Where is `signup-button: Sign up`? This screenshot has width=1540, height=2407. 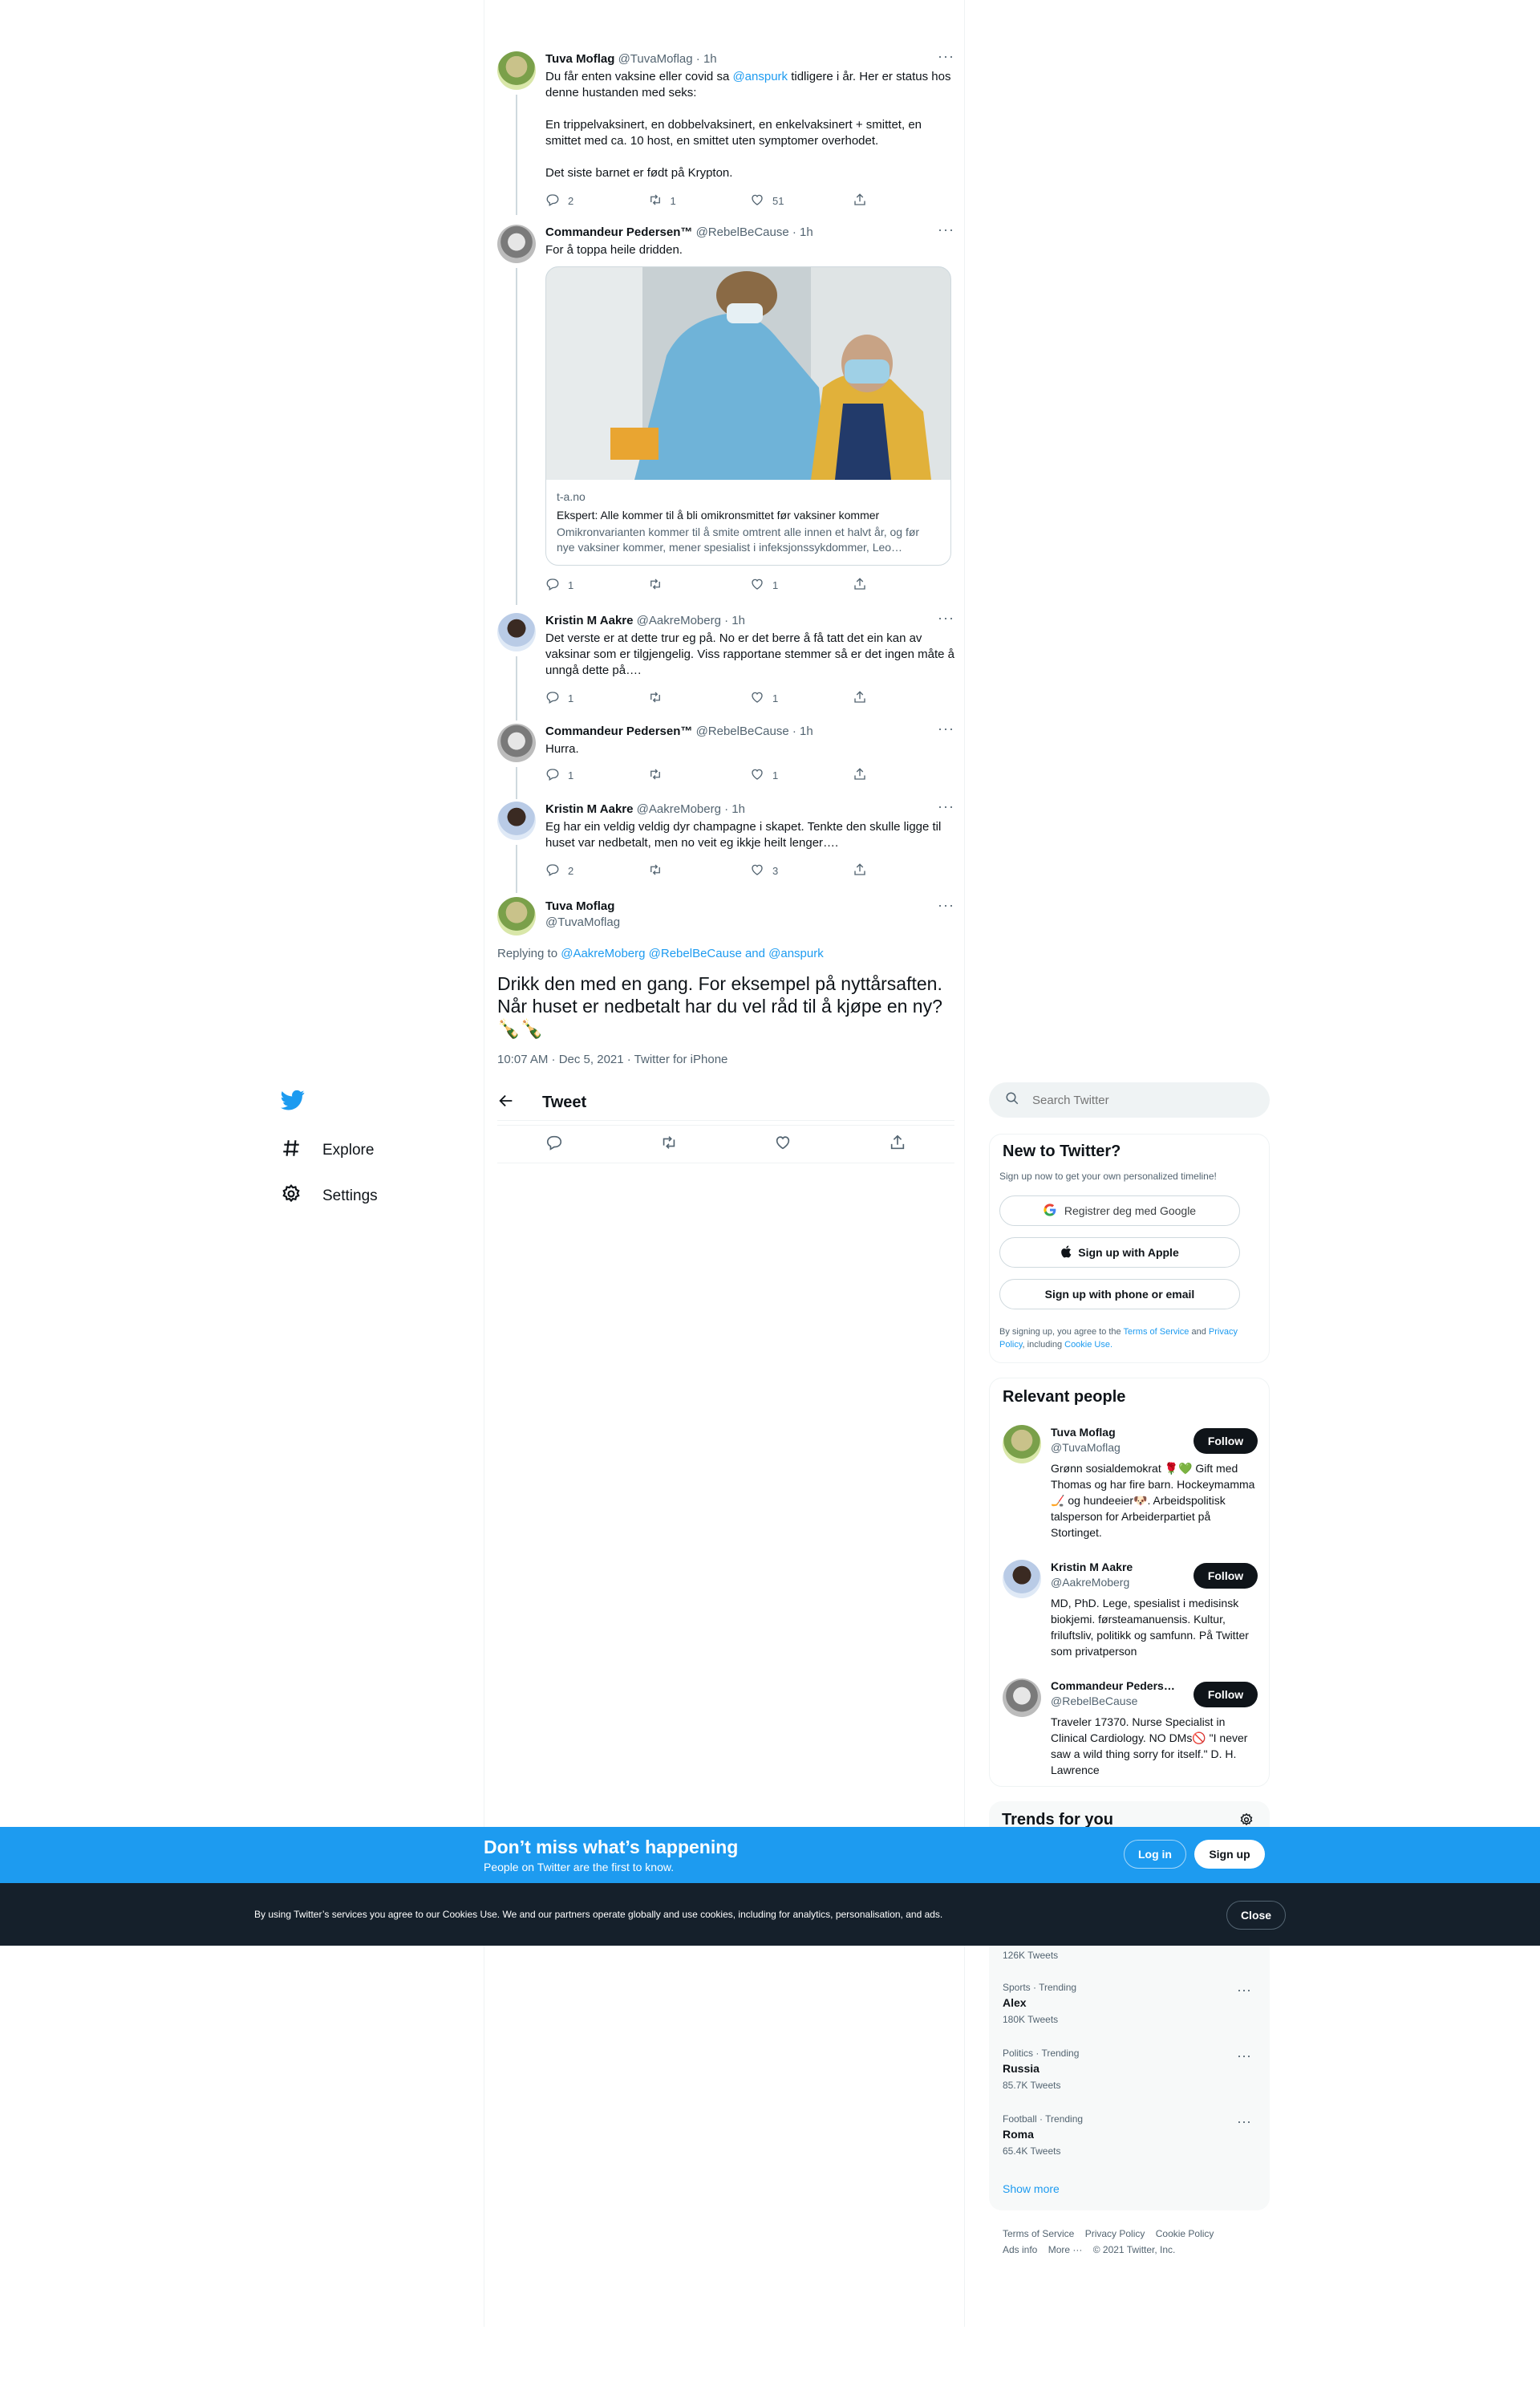
signup-button: Sign up is located at coordinates (1229, 1855).